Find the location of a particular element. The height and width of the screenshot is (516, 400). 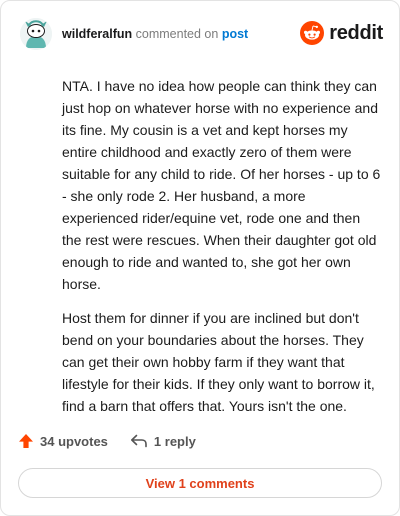

view-comments-button: View 1 comments is located at coordinates (200, 483).